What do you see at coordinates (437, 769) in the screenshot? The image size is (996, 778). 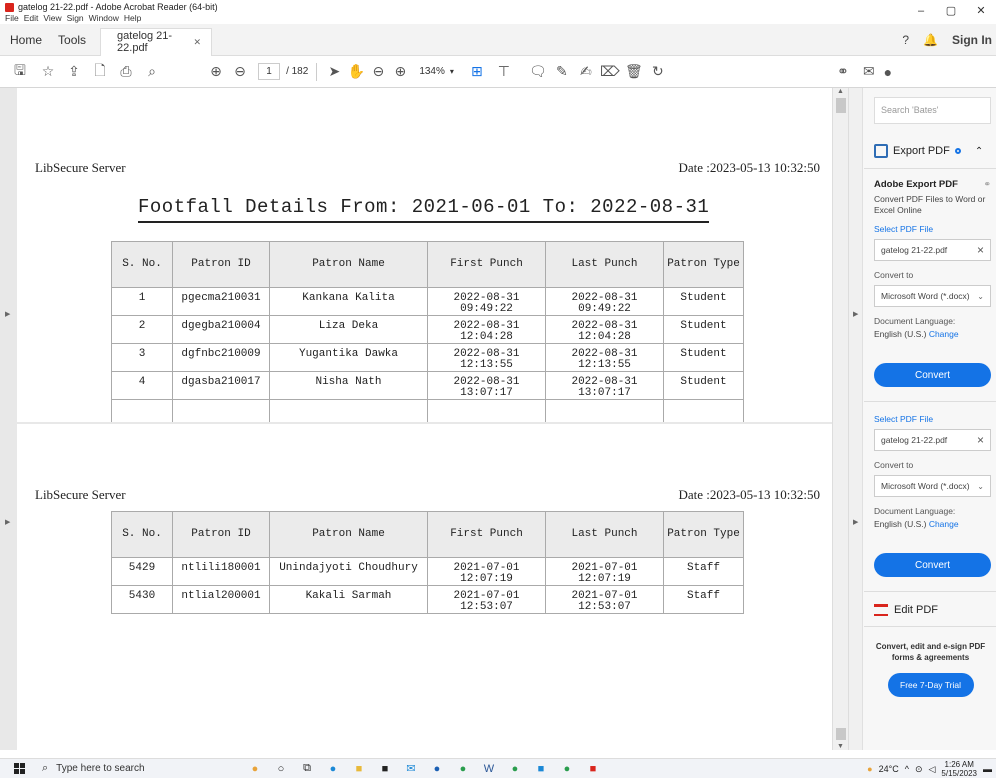 I see `search-app-icon: ●` at bounding box center [437, 769].